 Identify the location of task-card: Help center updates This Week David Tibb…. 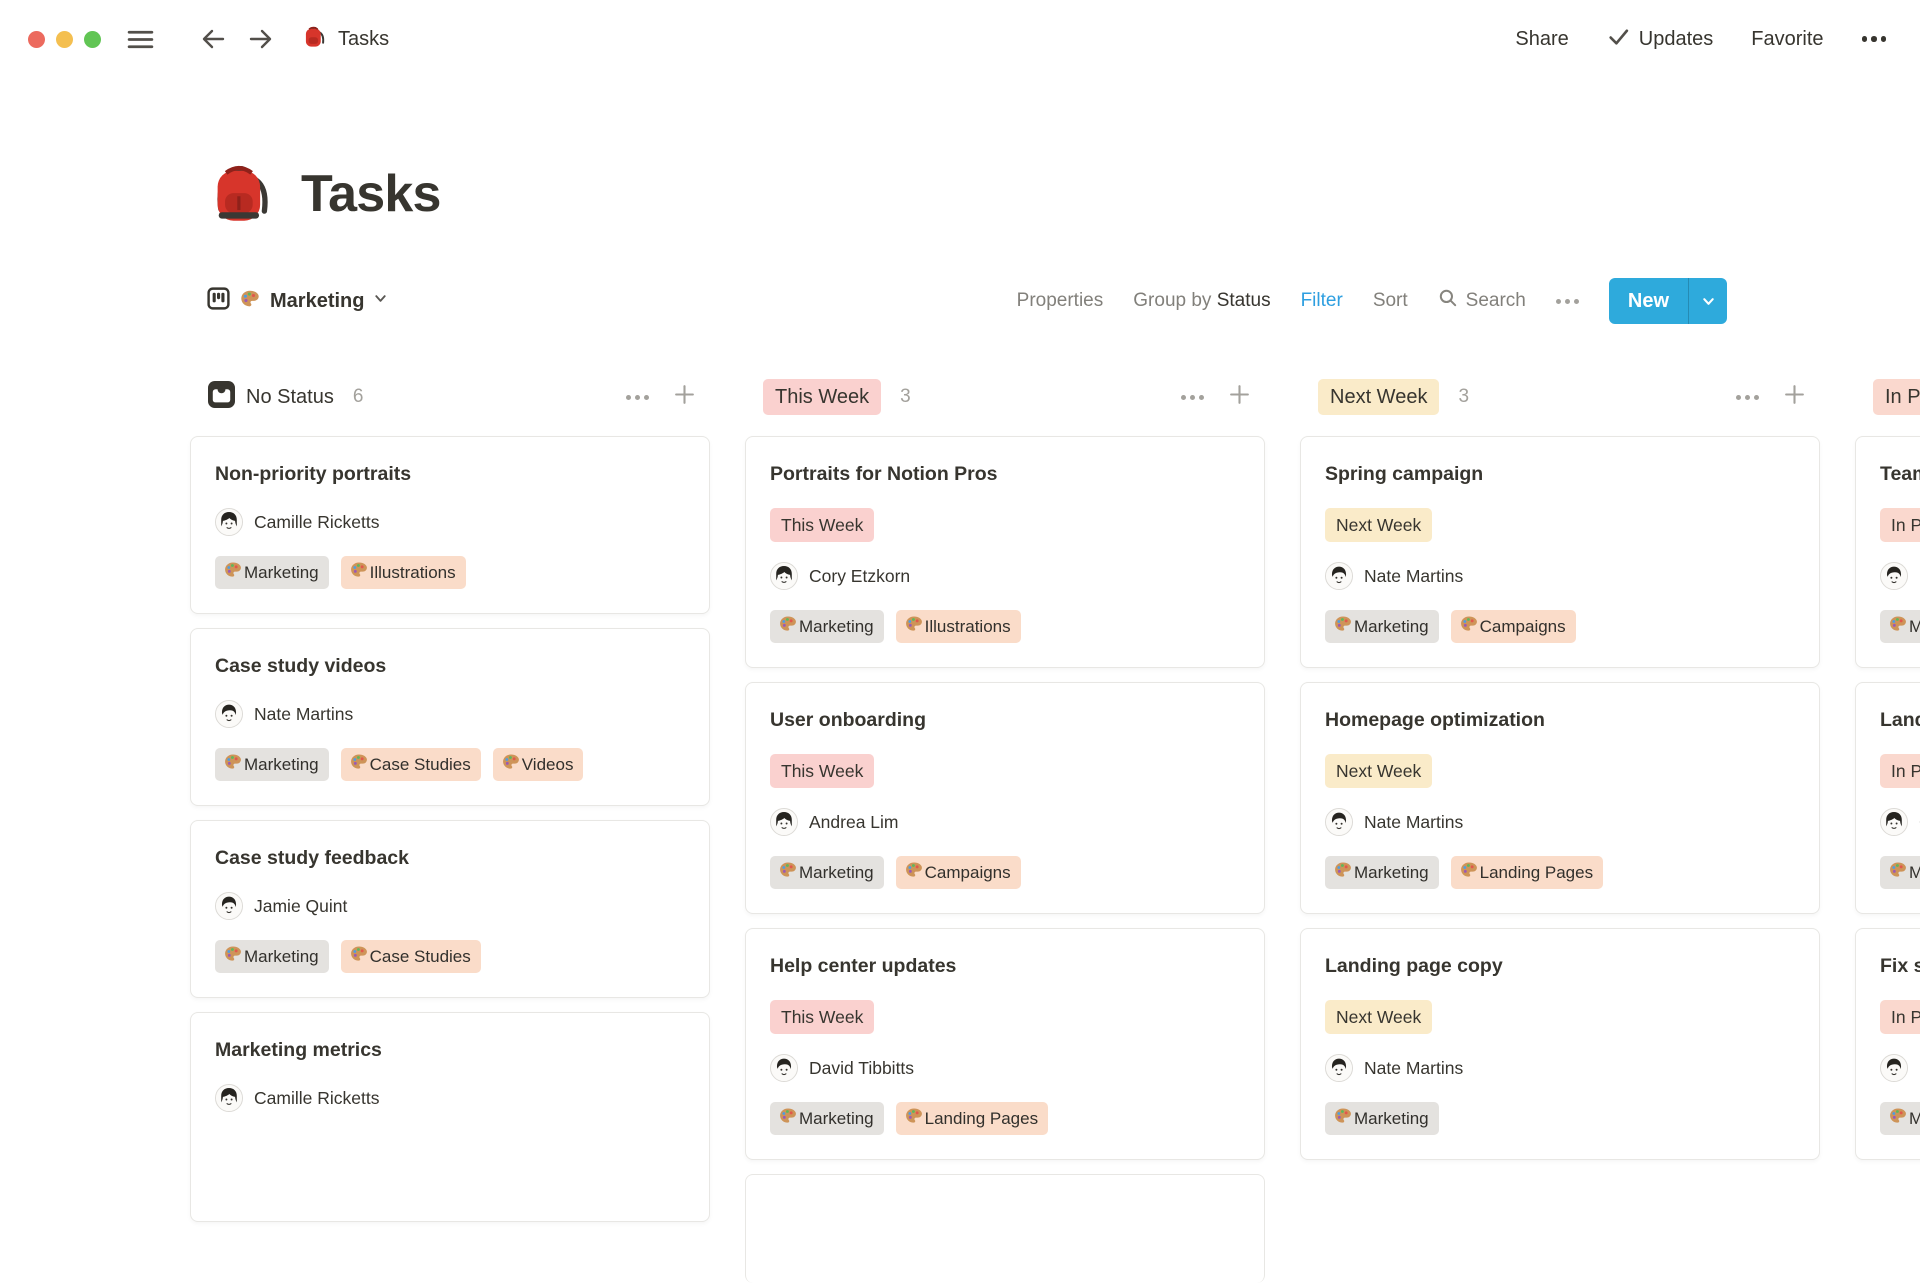
(1005, 1044).